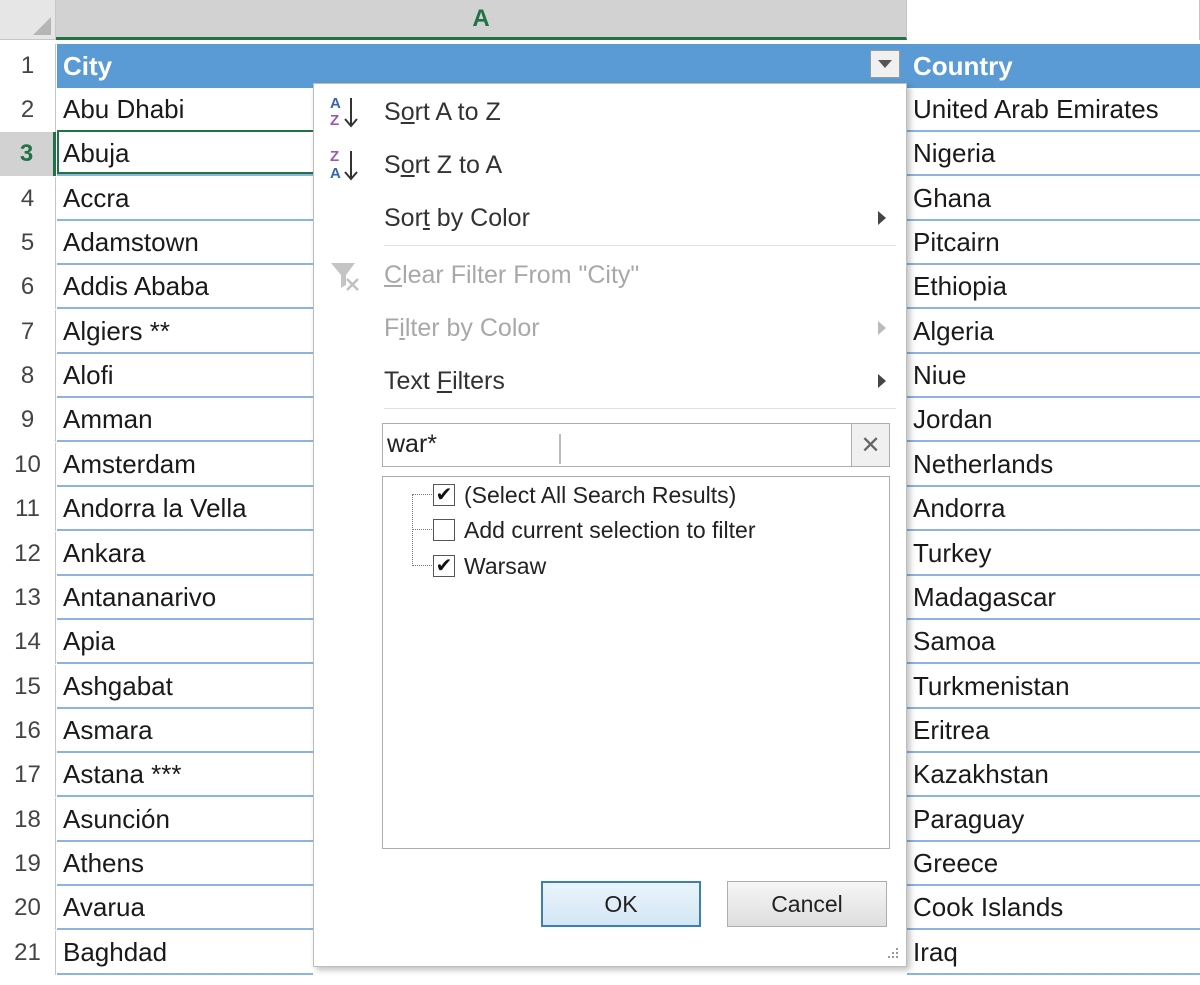  I want to click on city-cell: Baghdad, so click(185, 953).